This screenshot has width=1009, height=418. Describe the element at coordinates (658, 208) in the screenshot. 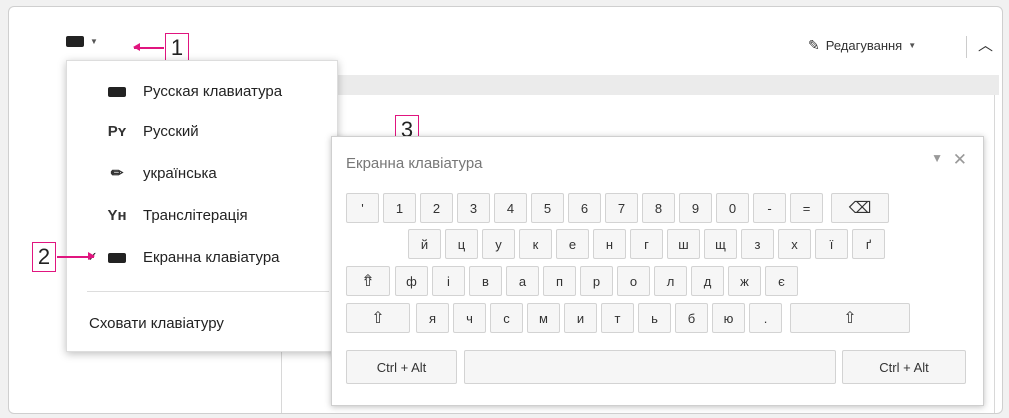

I see `key: 8` at that location.